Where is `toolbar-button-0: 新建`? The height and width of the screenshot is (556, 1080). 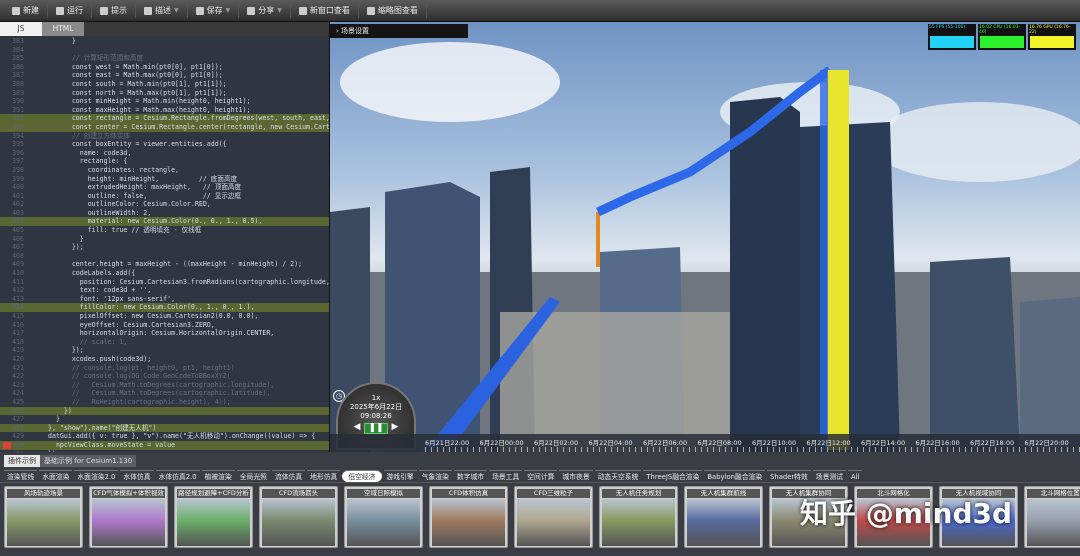
toolbar-button-0: 新建 is located at coordinates (26, 10).